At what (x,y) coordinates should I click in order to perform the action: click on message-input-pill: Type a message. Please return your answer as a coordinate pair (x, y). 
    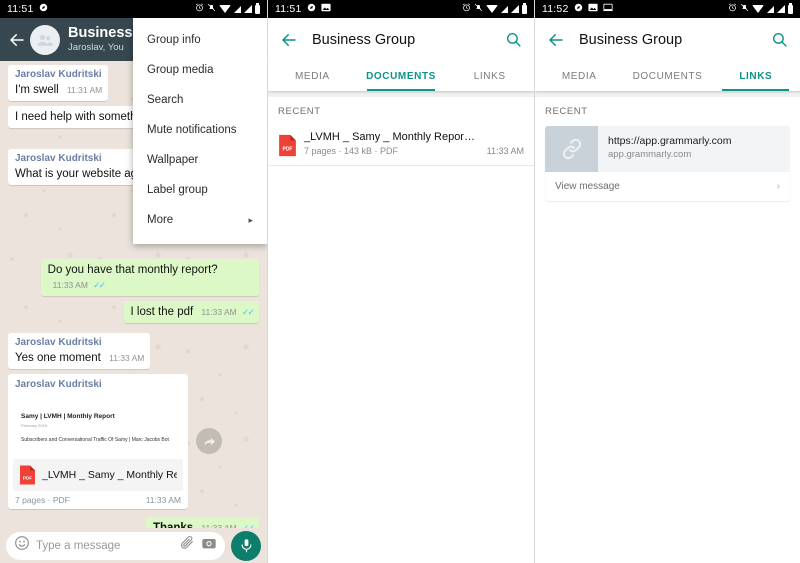
    Looking at the image, I should click on (115, 545).